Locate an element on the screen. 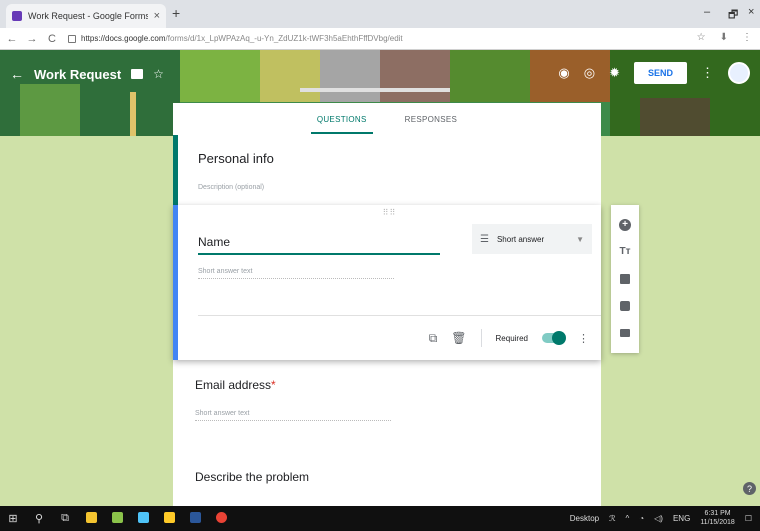  folder-icon is located at coordinates (137, 74).